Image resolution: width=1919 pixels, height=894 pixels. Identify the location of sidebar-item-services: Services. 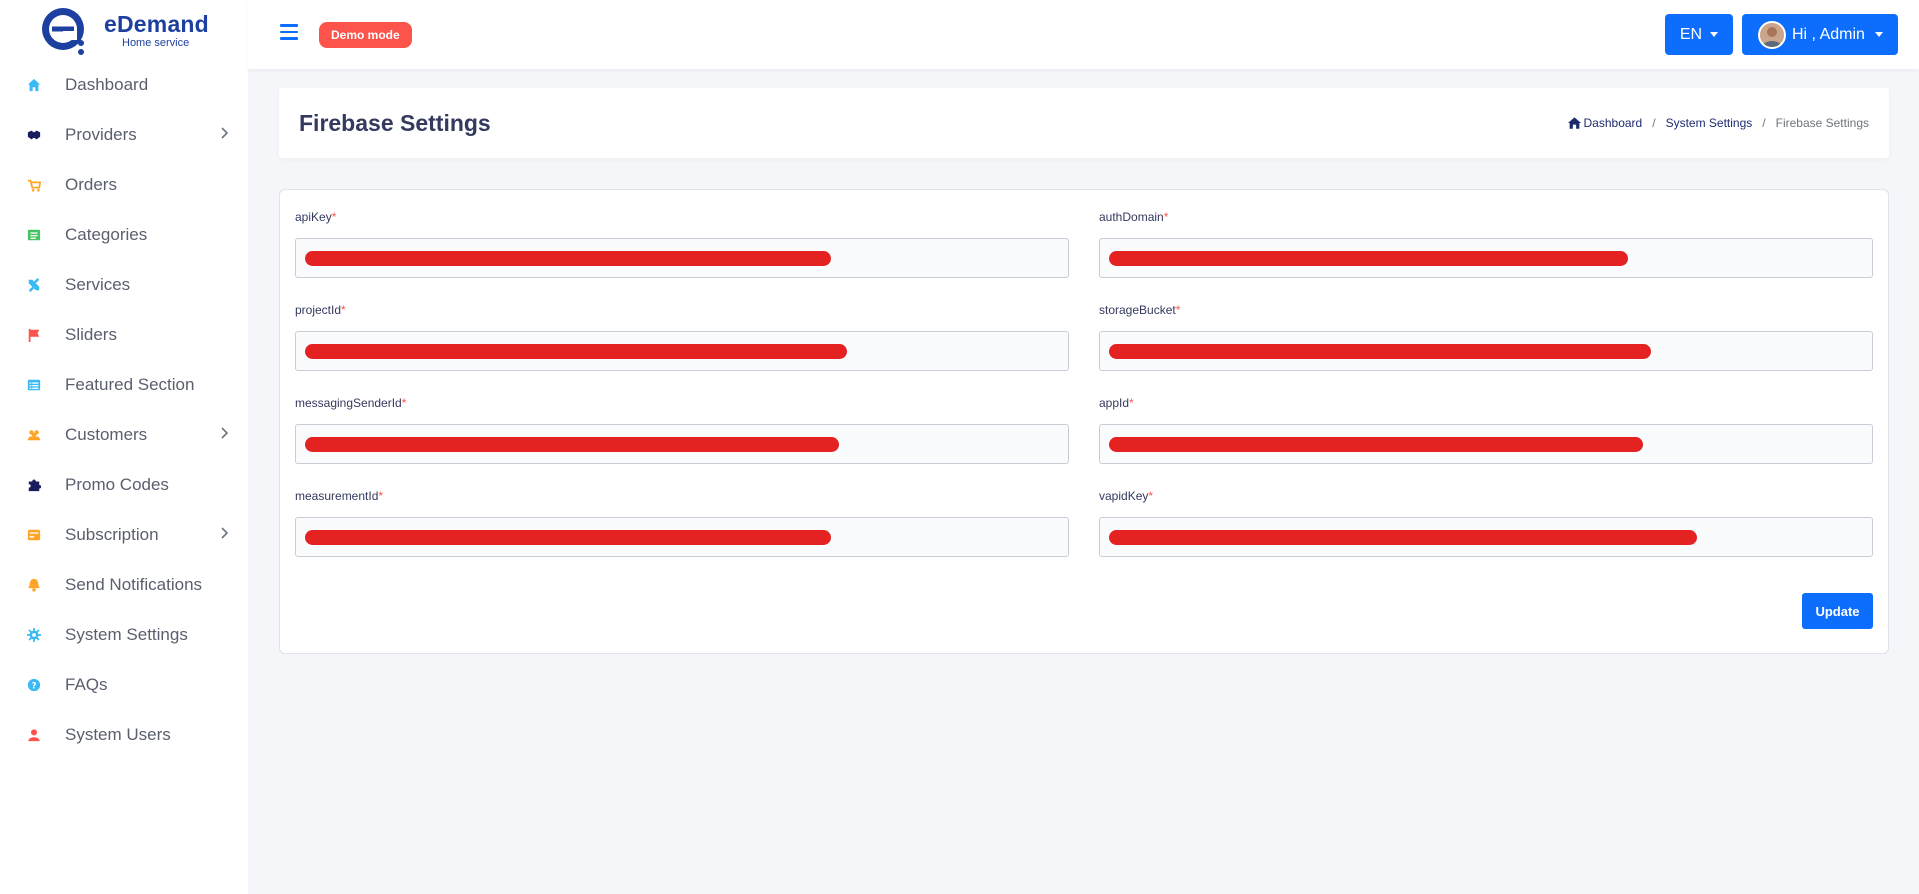
(124, 285).